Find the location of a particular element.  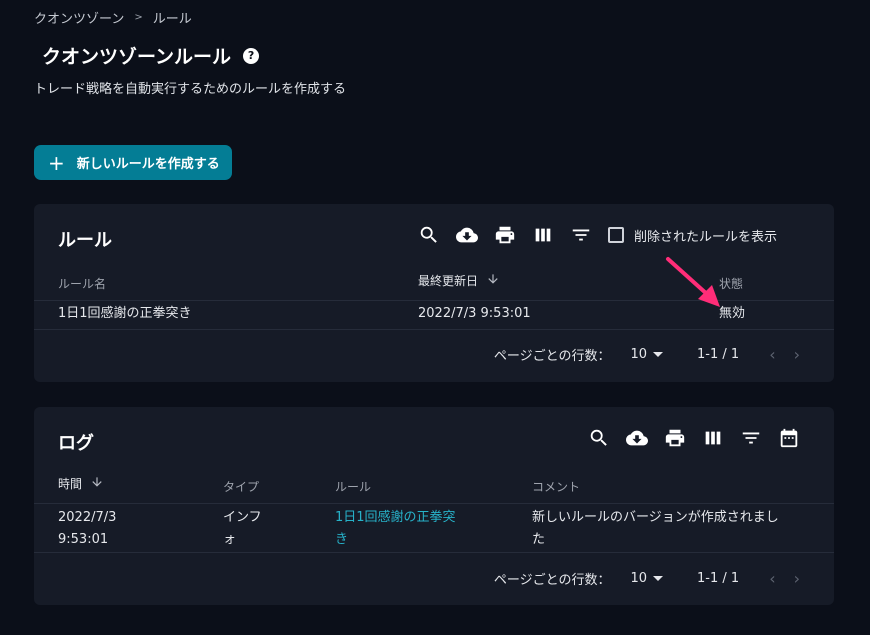

column-header-updated: 最終更新日 is located at coordinates (459, 280).